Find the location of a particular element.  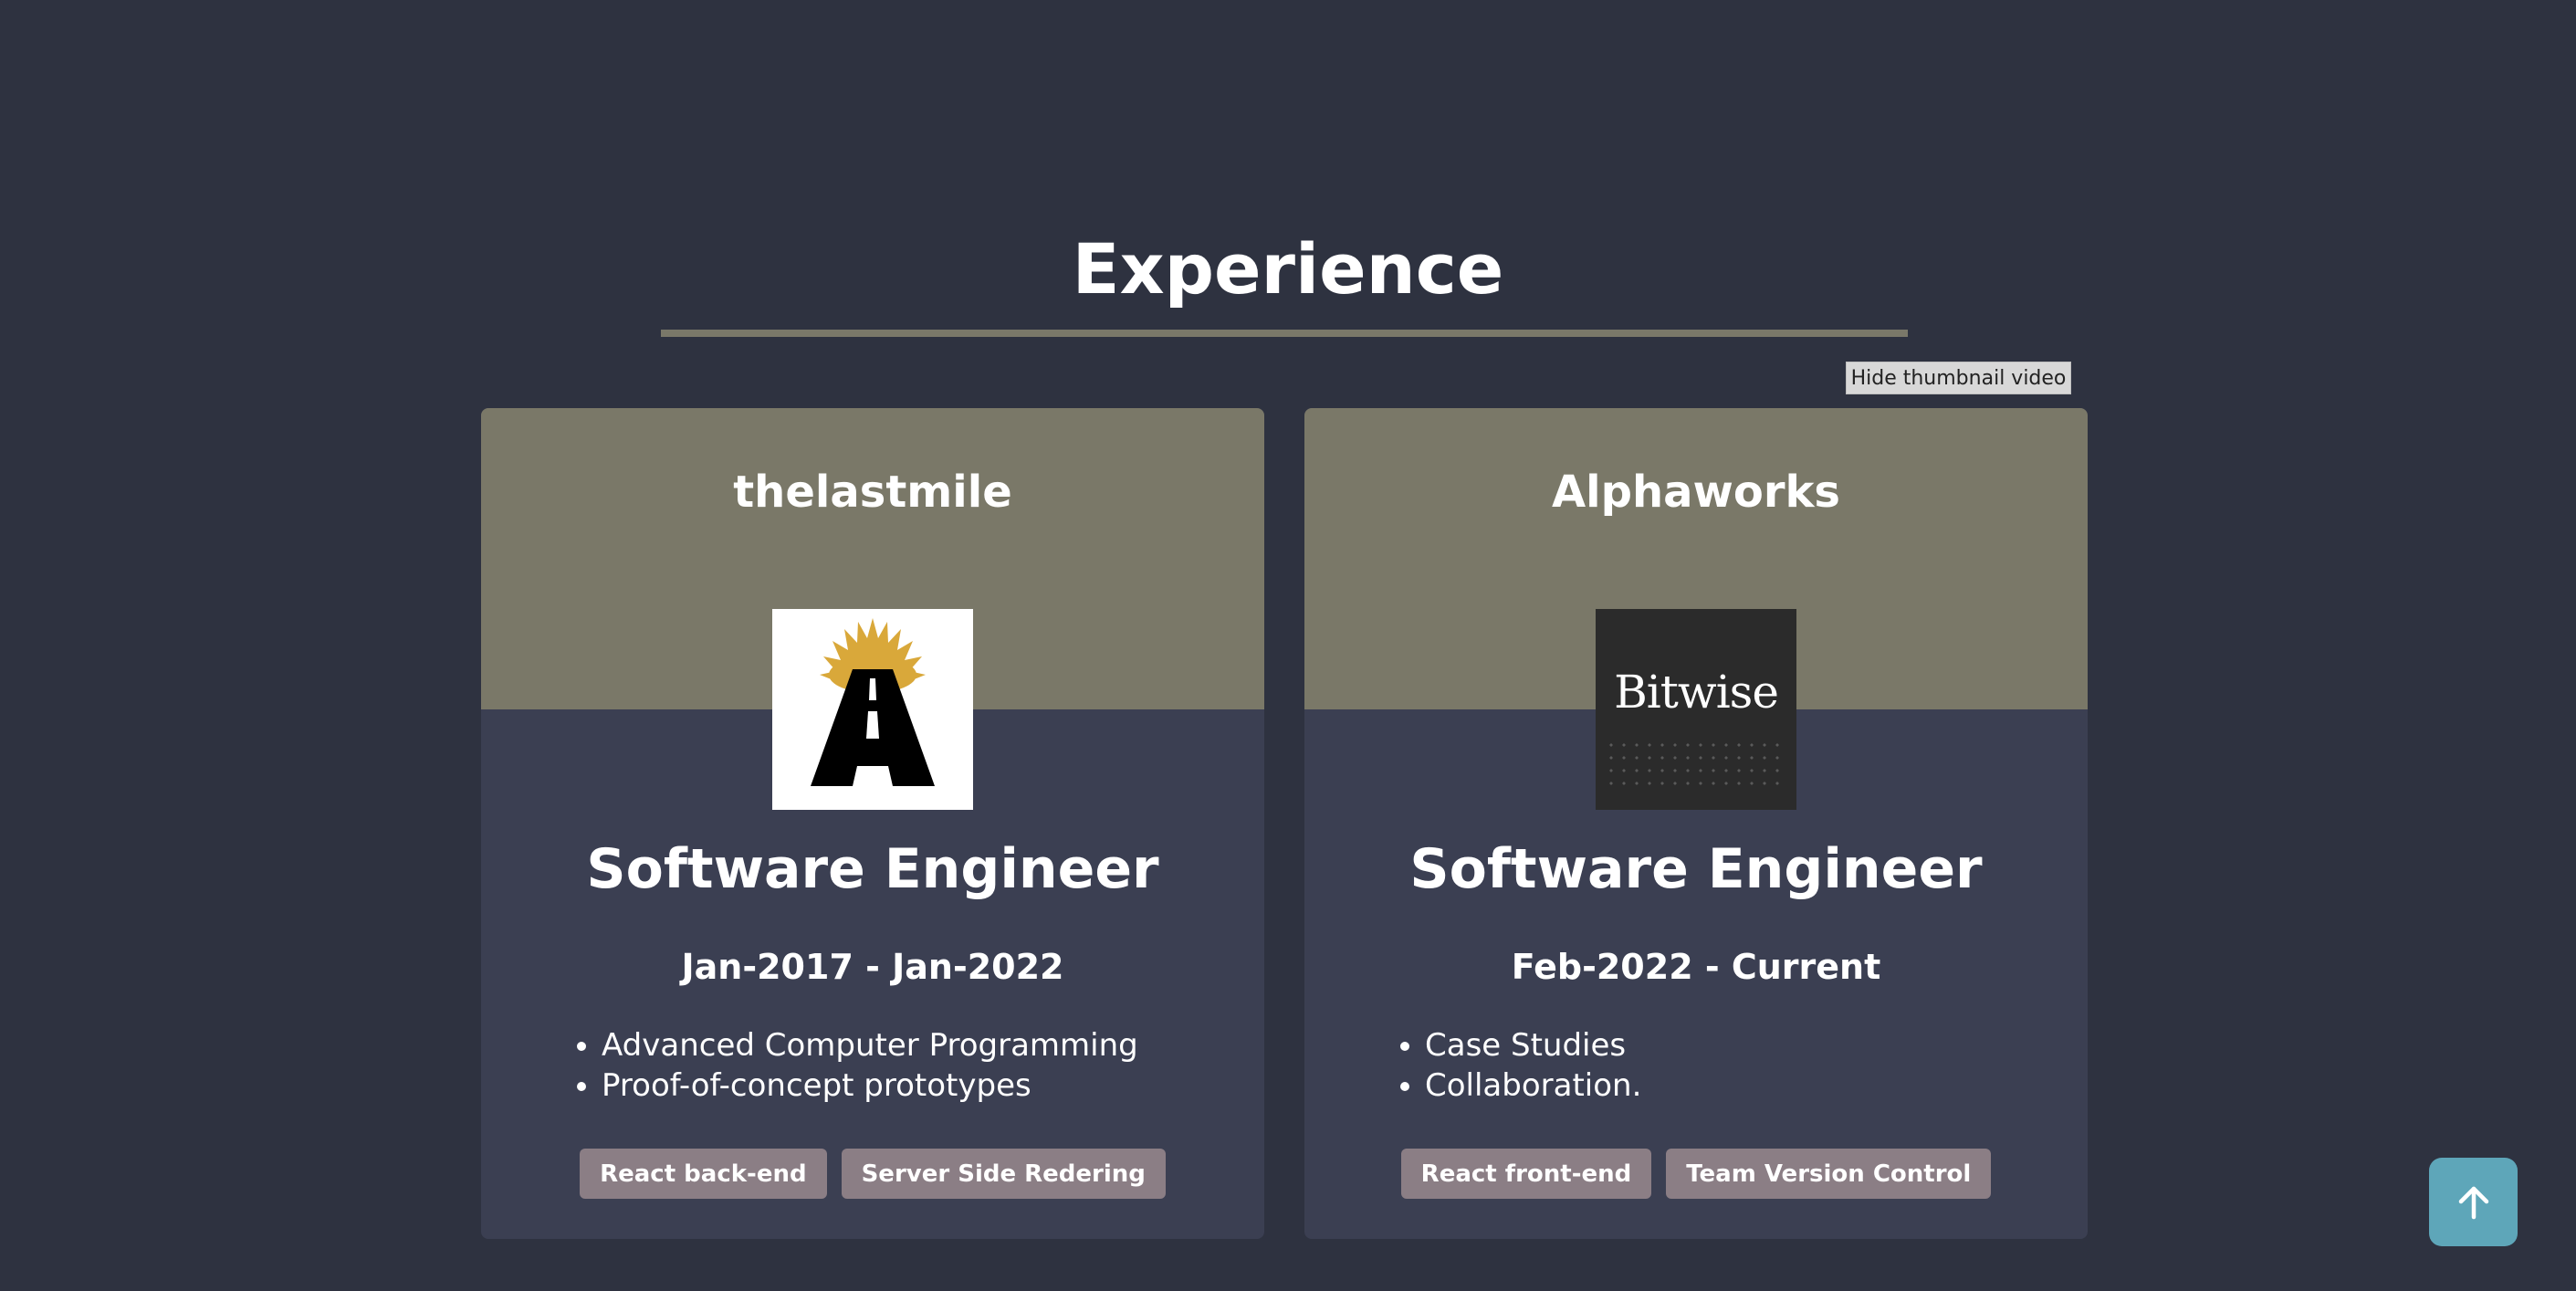

bitwise-logo-text: Bitwise is located at coordinates (1697, 692).